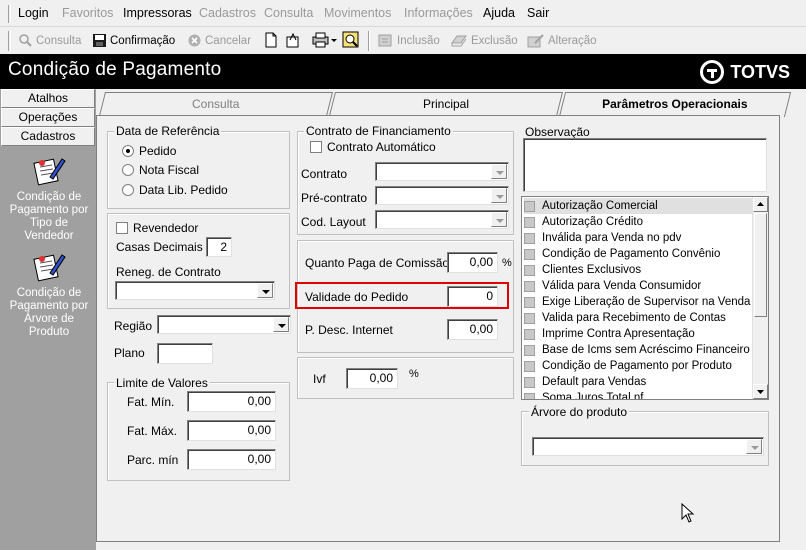 This screenshot has width=806, height=550. Describe the element at coordinates (87, 13) in the screenshot. I see `menu-favoritos: Favoritos` at that location.